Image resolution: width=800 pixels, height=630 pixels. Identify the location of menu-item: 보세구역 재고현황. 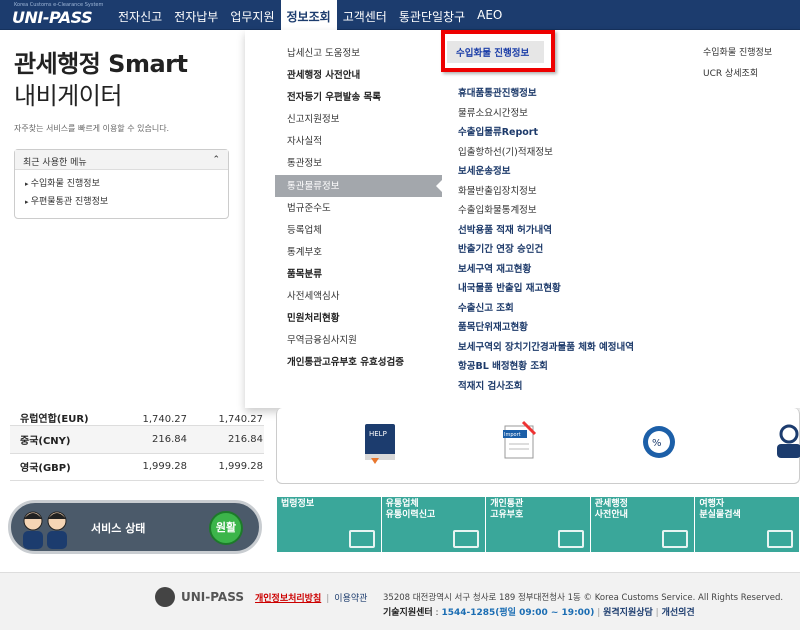
(570, 268).